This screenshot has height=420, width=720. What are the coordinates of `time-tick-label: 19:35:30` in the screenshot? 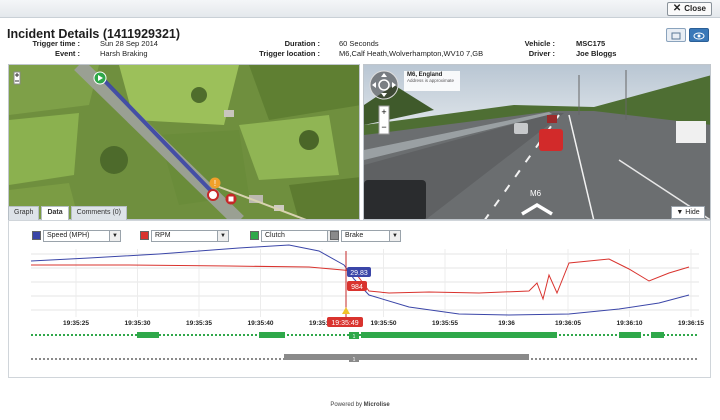 It's located at (137, 323).